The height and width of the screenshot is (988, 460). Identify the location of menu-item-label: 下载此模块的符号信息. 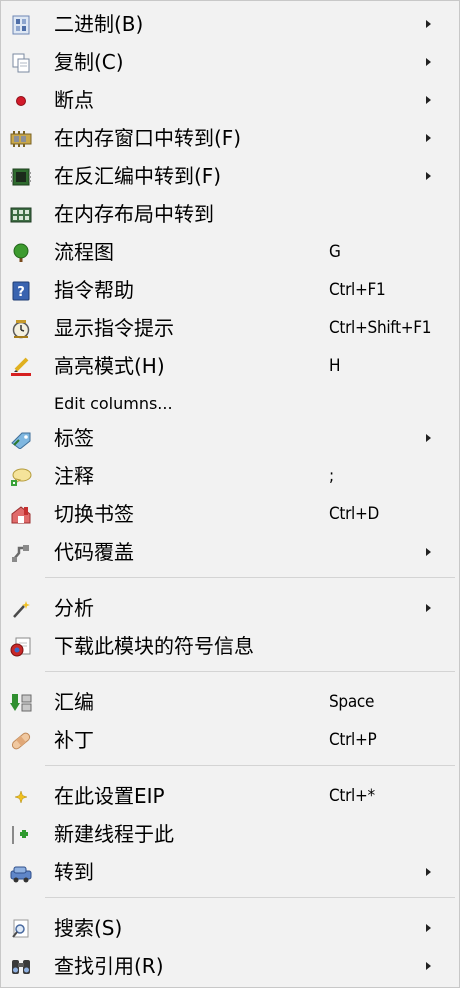
(154, 646).